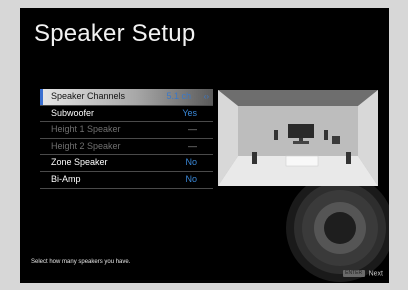 This screenshot has height=290, width=408. I want to click on menu-item-height-1-speaker: Height 1 Speaker —, so click(126, 130).